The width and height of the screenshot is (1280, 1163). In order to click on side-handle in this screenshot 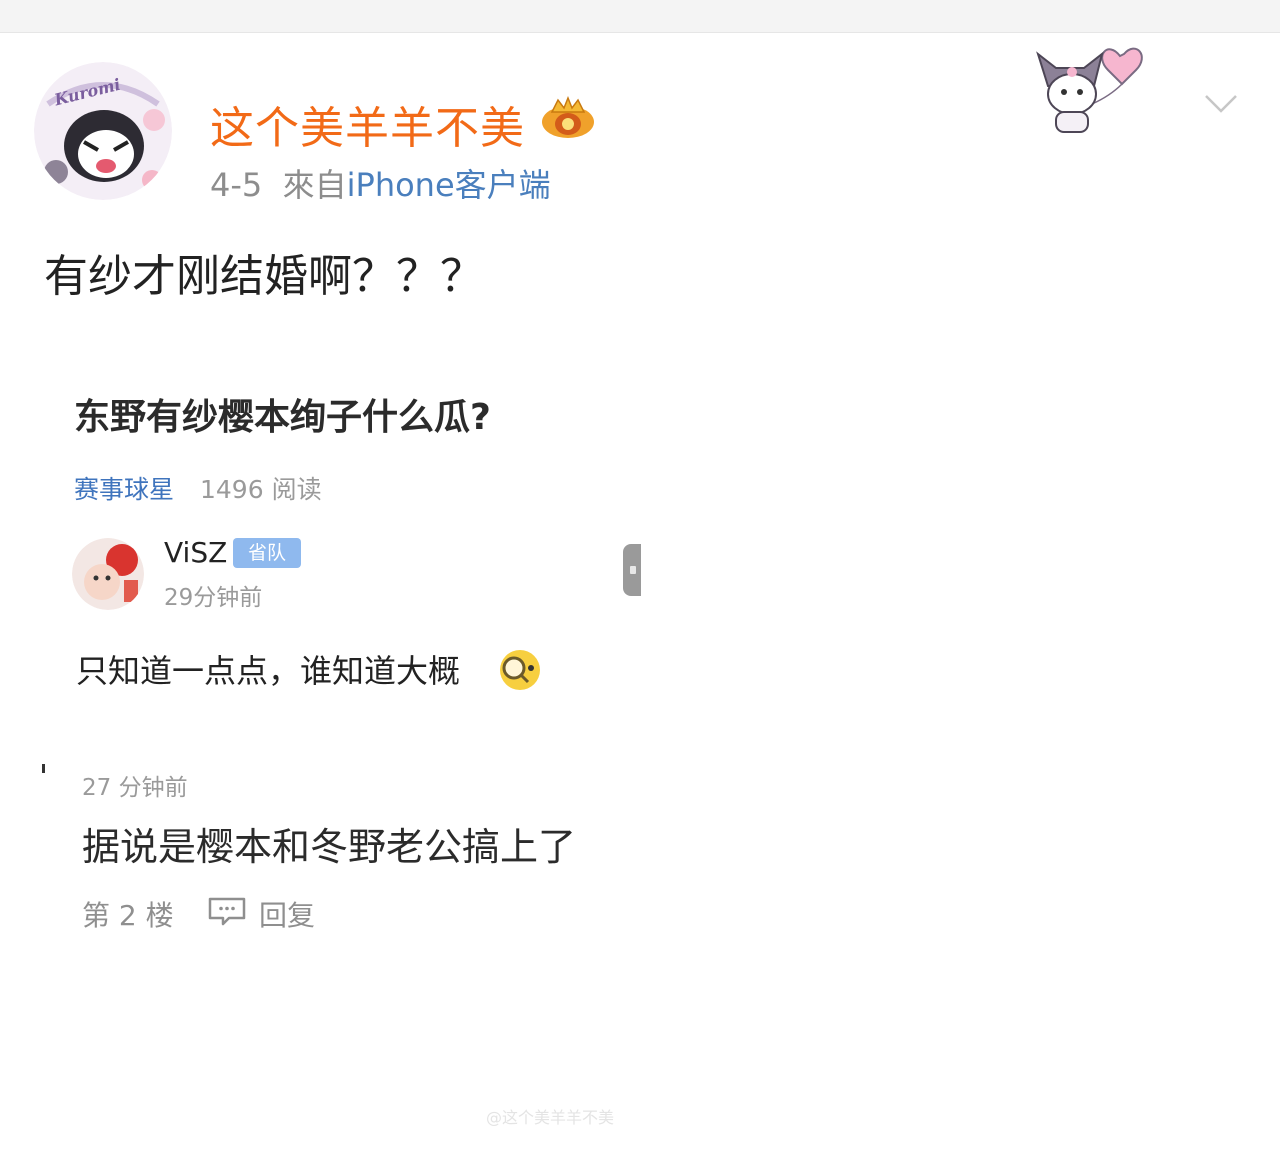, I will do `click(632, 570)`.